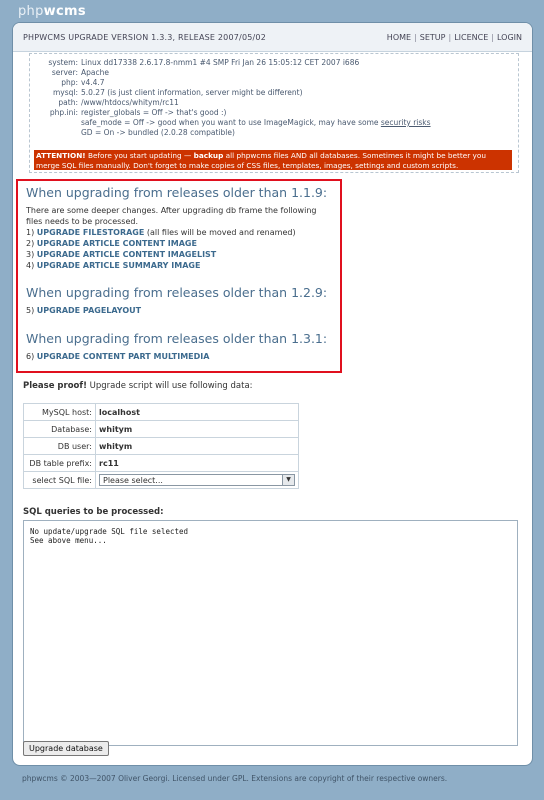 The image size is (544, 800). Describe the element at coordinates (123, 356) in the screenshot. I see `upgrade-content-part-multimedia-link: UPGRADE CONTENT PART MULTIMEDIA` at that location.